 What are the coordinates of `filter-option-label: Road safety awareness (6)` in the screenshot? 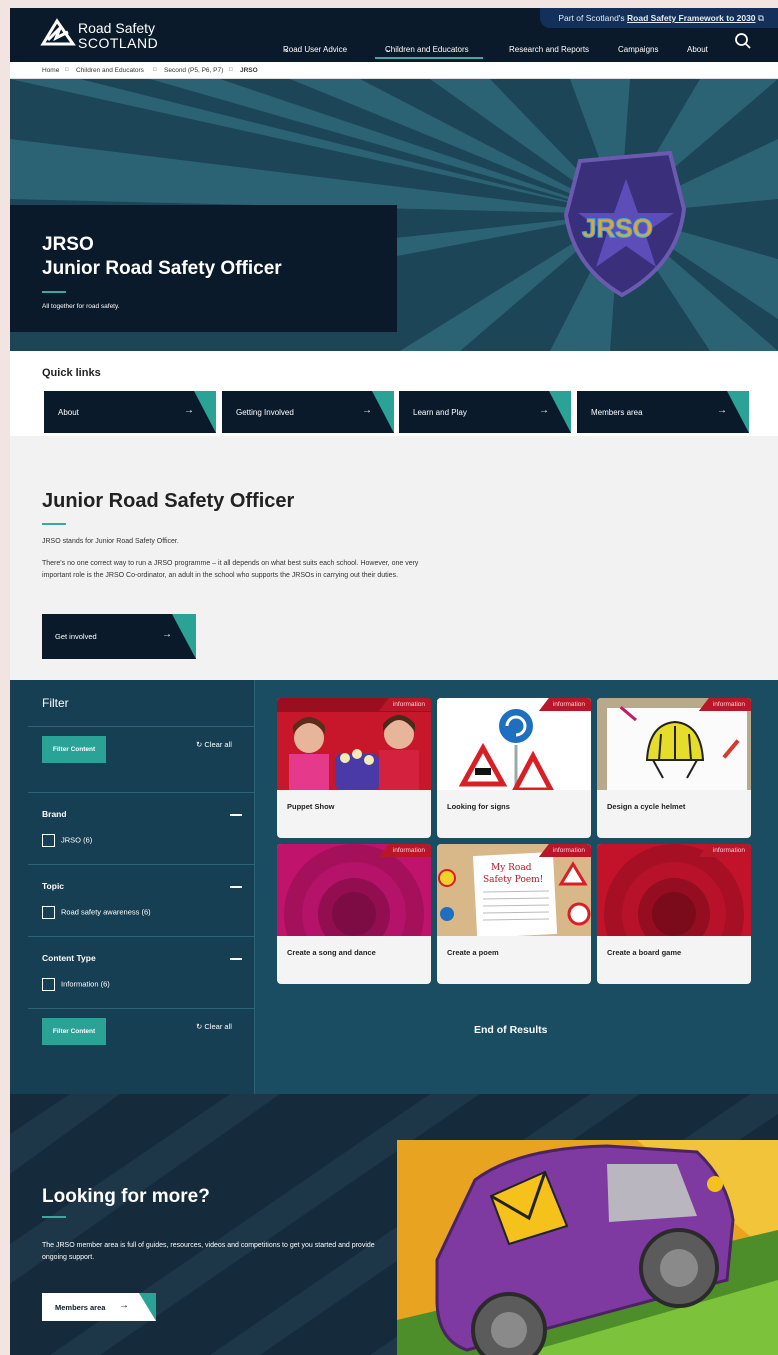 It's located at (106, 912).